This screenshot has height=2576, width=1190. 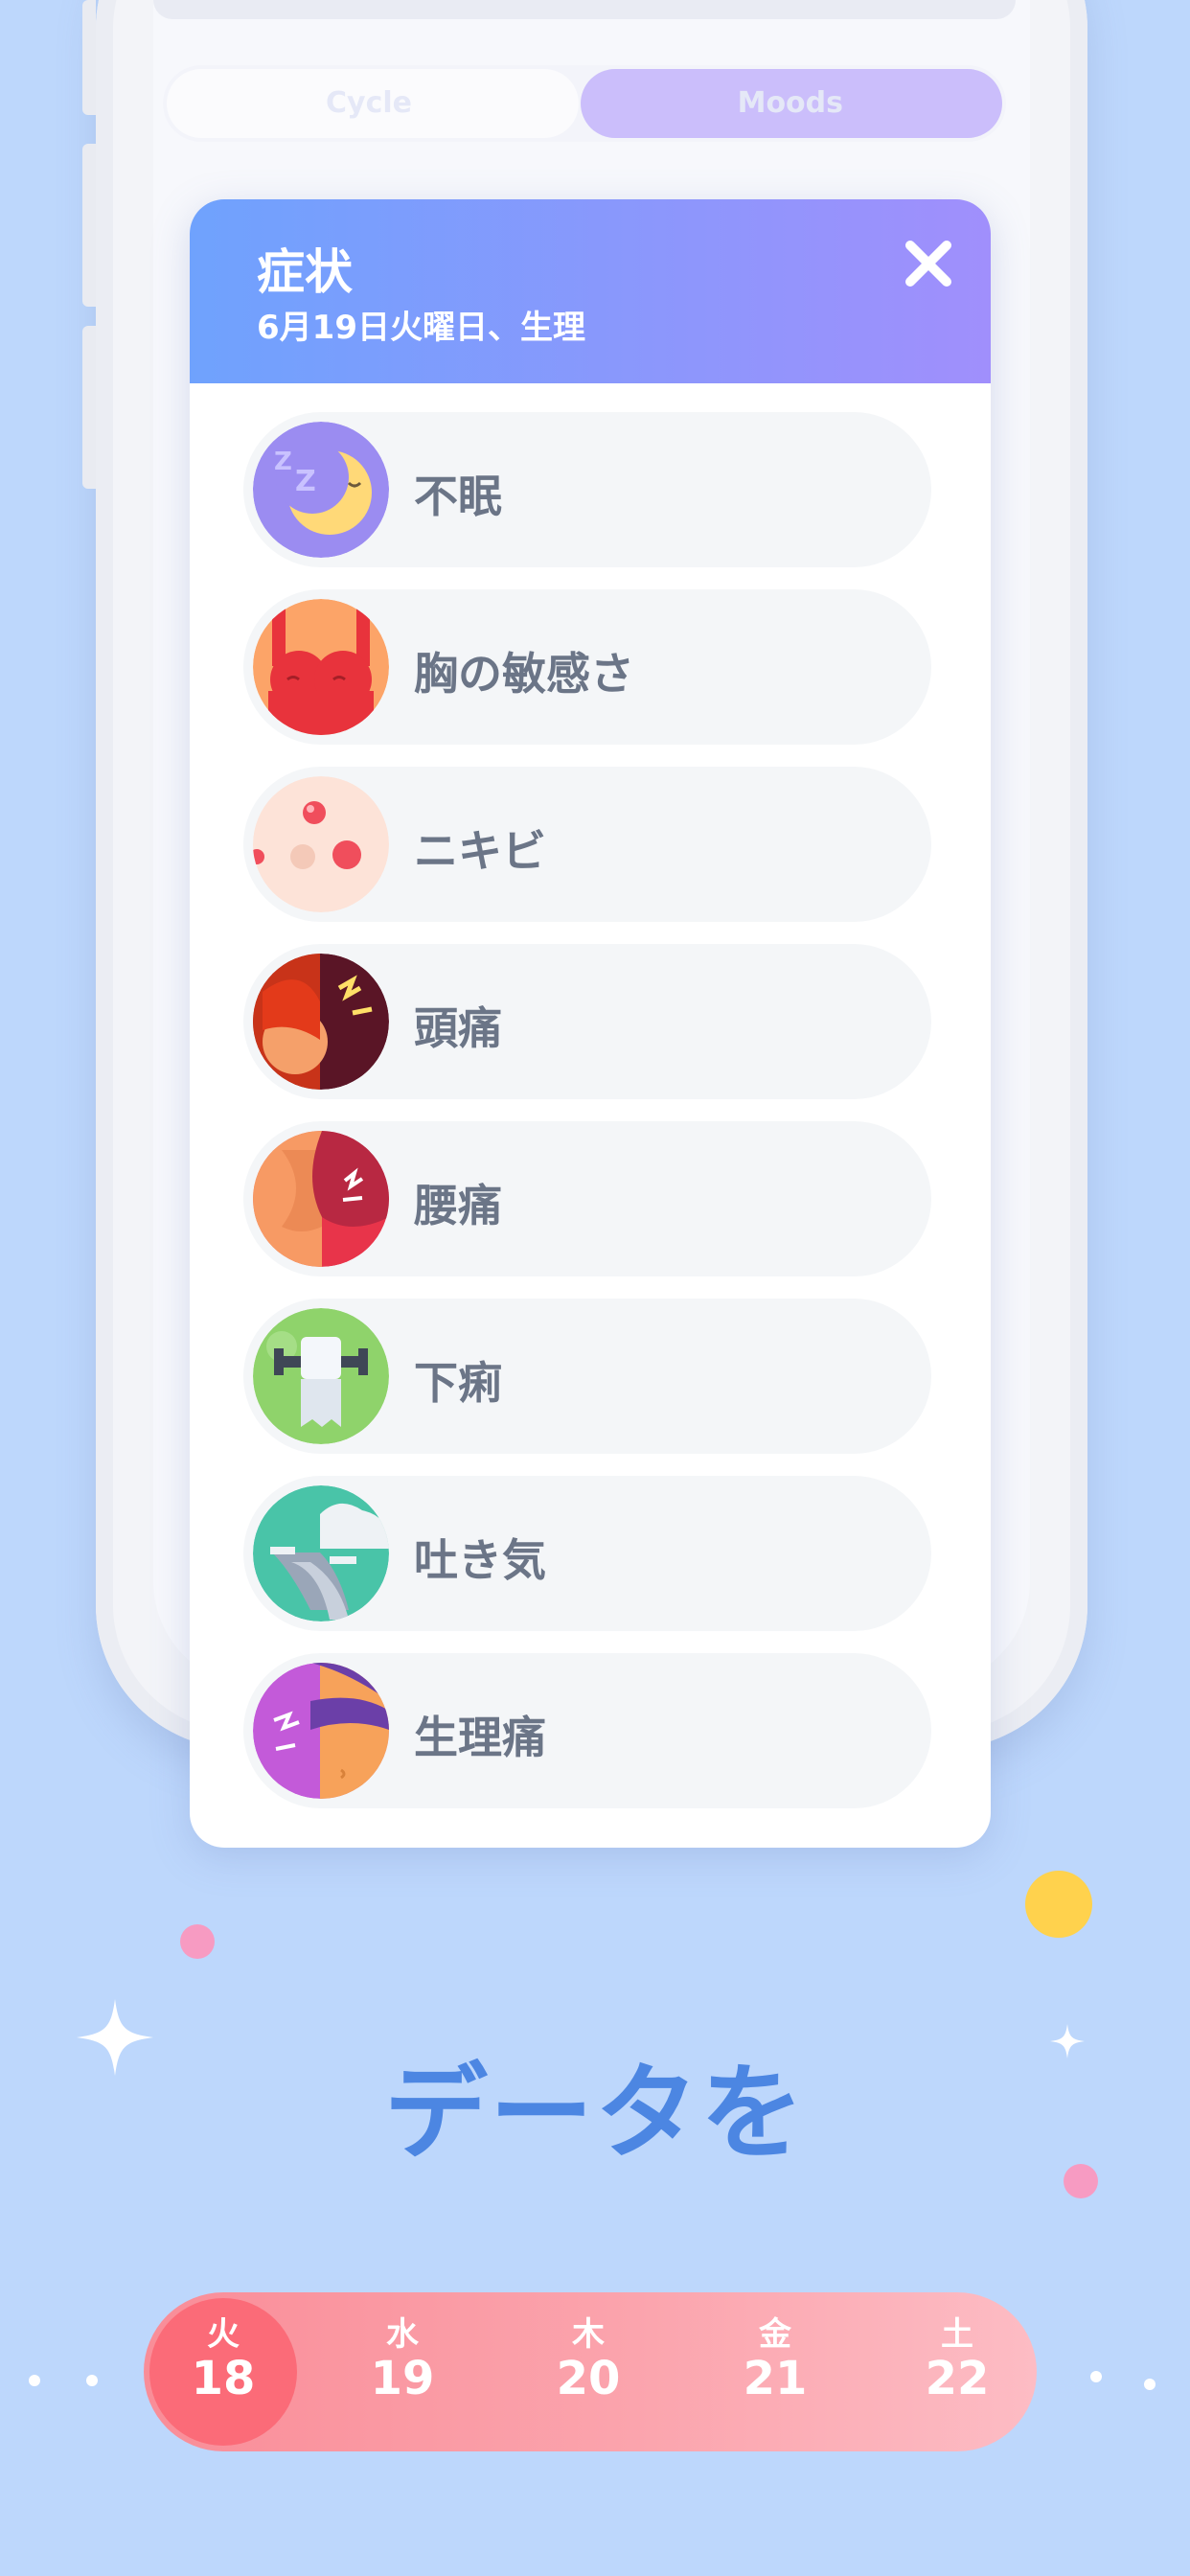 What do you see at coordinates (321, 1553) in the screenshot?
I see `nausea-icon` at bounding box center [321, 1553].